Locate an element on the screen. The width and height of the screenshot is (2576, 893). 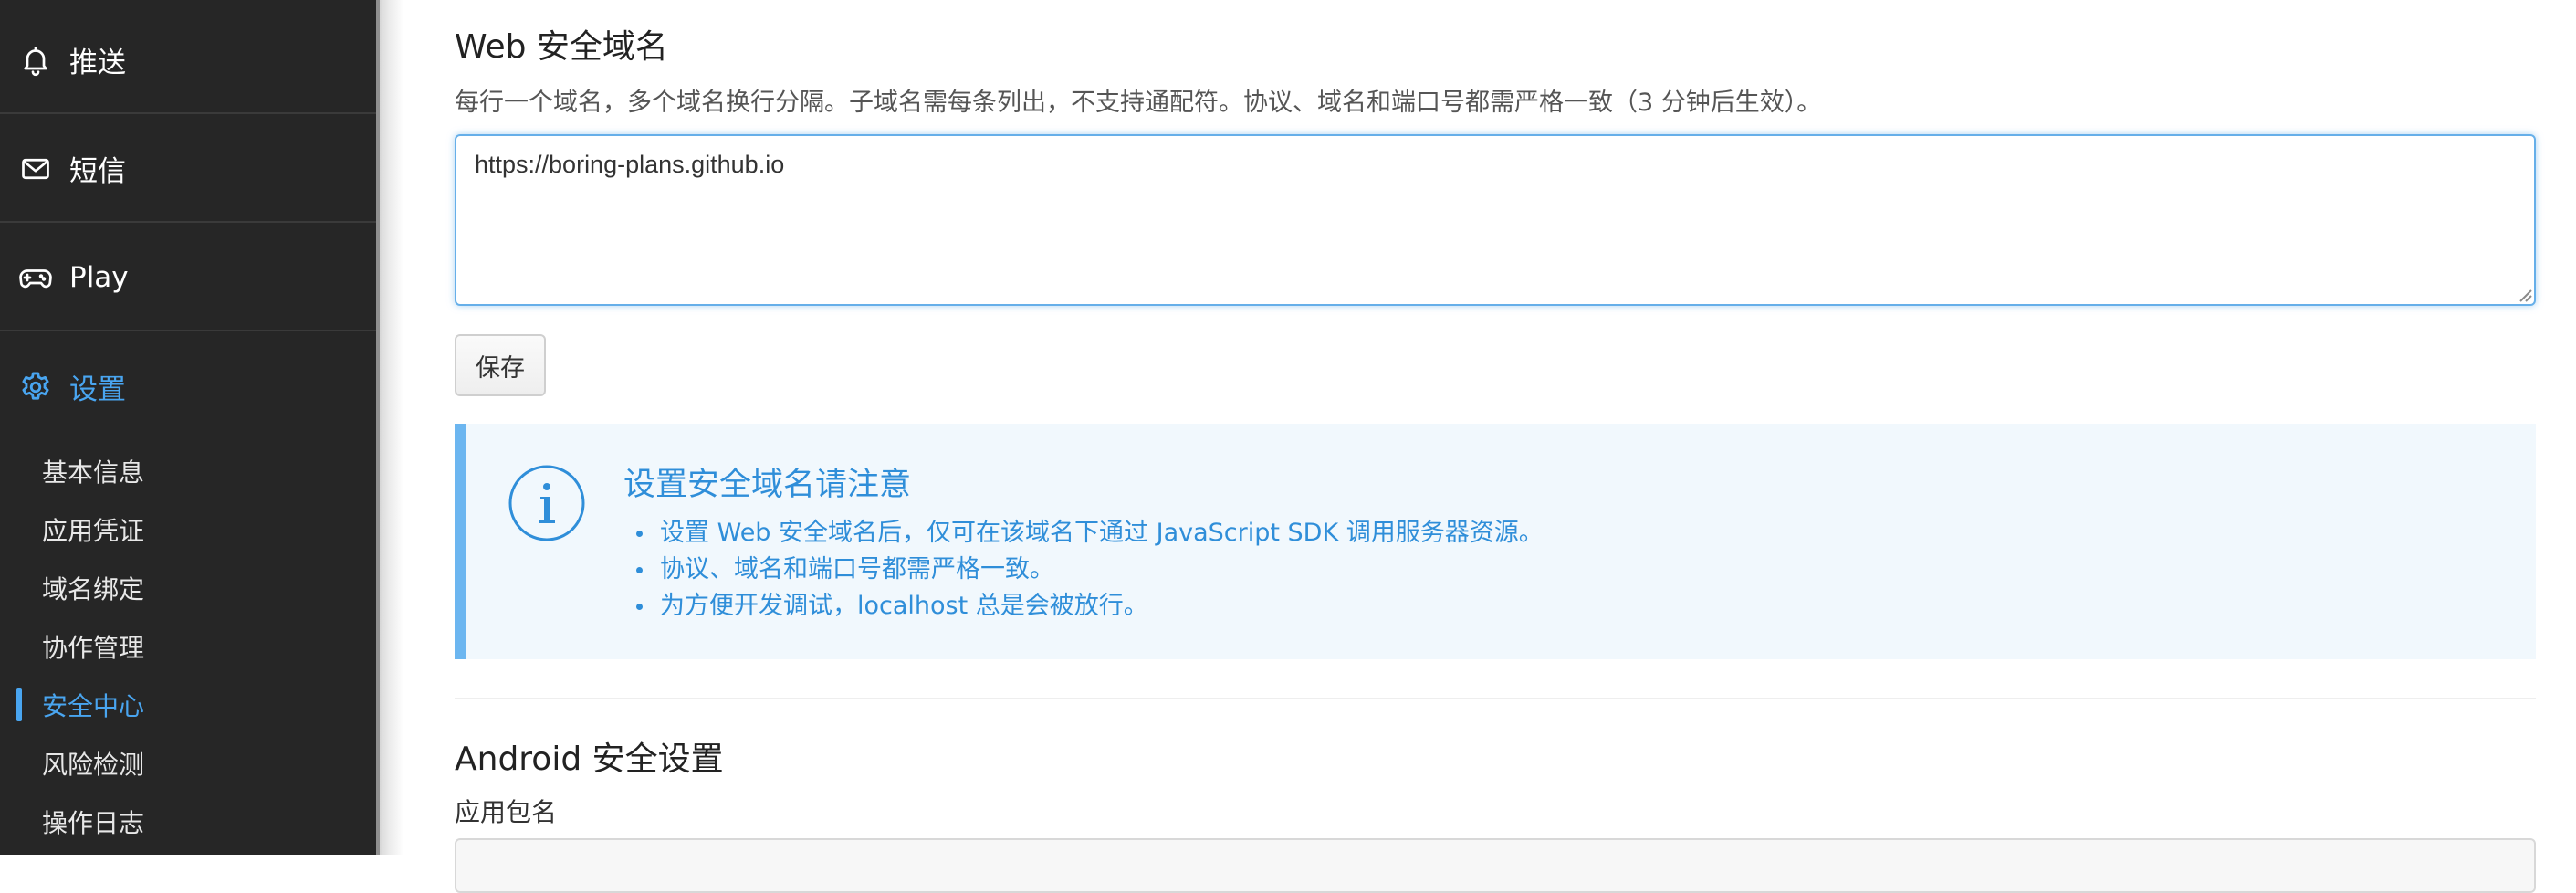
notice-item: 为方便开发调试，localhost 总是会被放行。 is located at coordinates (1083, 606).